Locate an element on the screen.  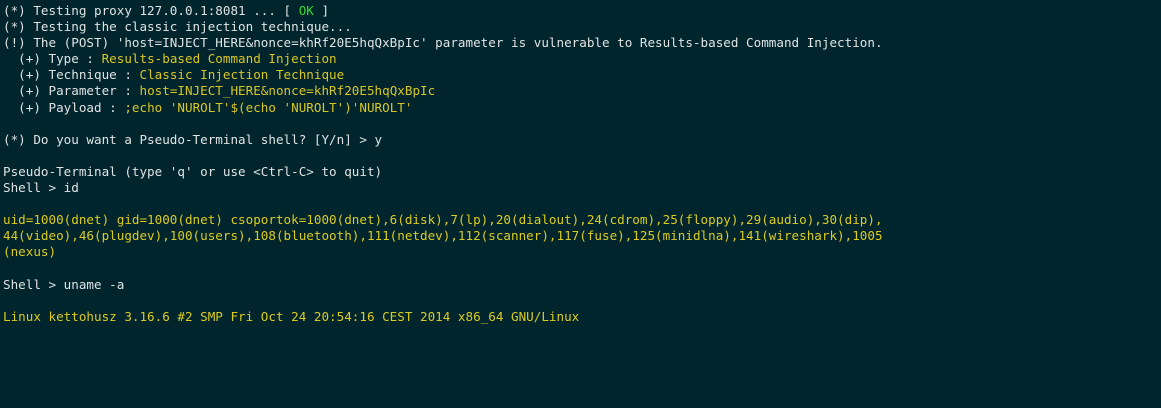
payload-value: ;echo 'NUROLT'$(echo 'NUROLT')'NUROLT' is located at coordinates (268, 107).